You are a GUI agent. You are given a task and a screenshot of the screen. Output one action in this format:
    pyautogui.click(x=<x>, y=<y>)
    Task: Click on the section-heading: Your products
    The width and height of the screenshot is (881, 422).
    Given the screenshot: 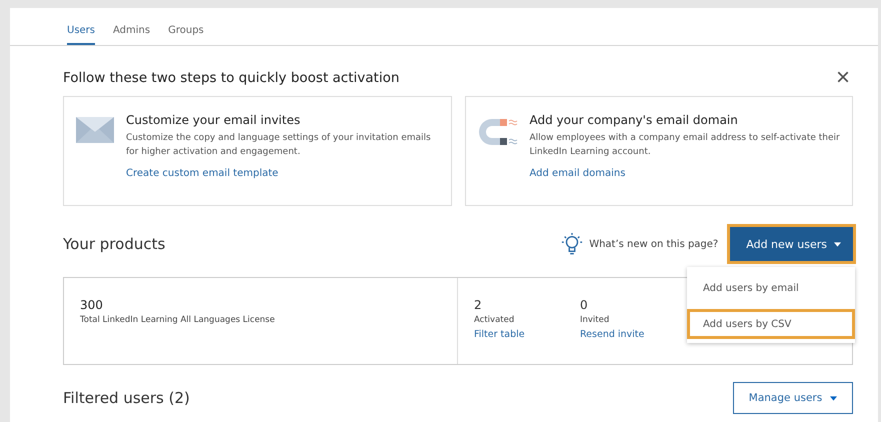 What is the action you would take?
    pyautogui.click(x=114, y=244)
    